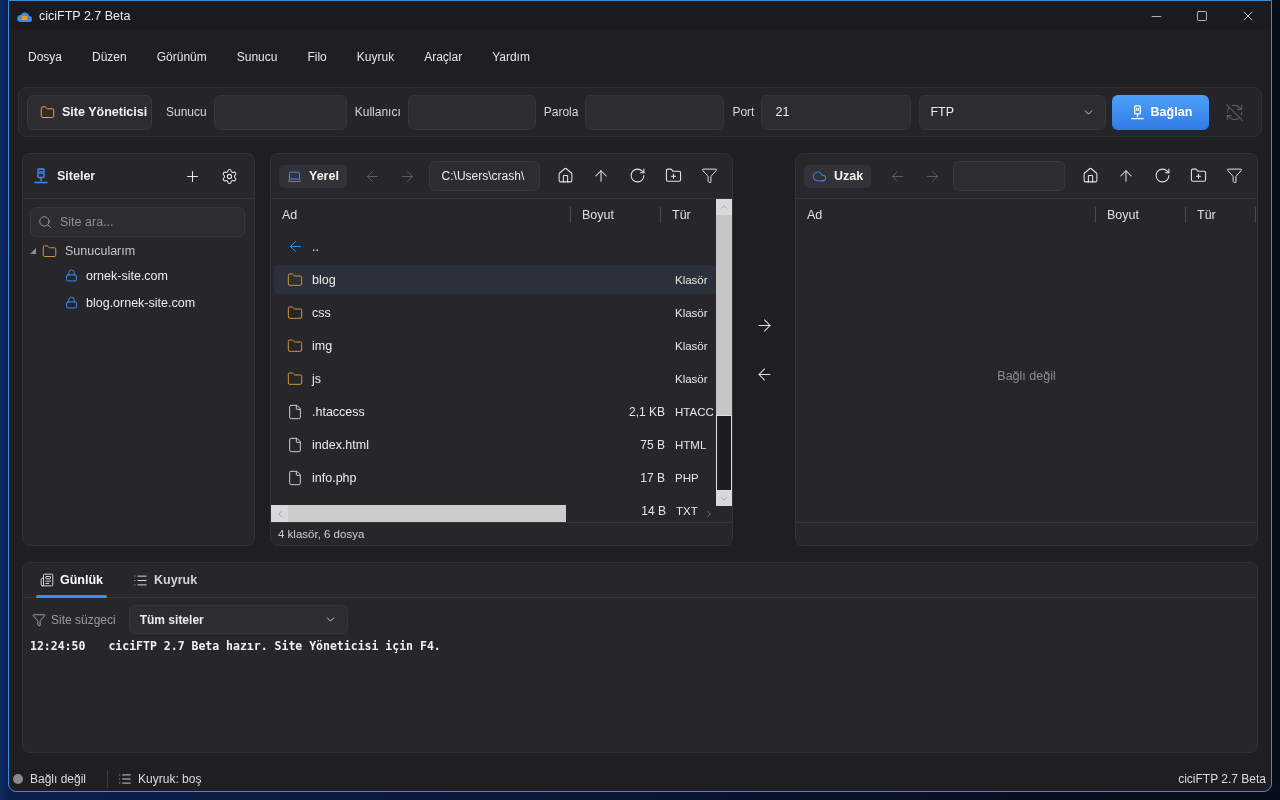 The width and height of the screenshot is (1280, 800). Describe the element at coordinates (819, 176) in the screenshot. I see `cloud-icon` at that location.